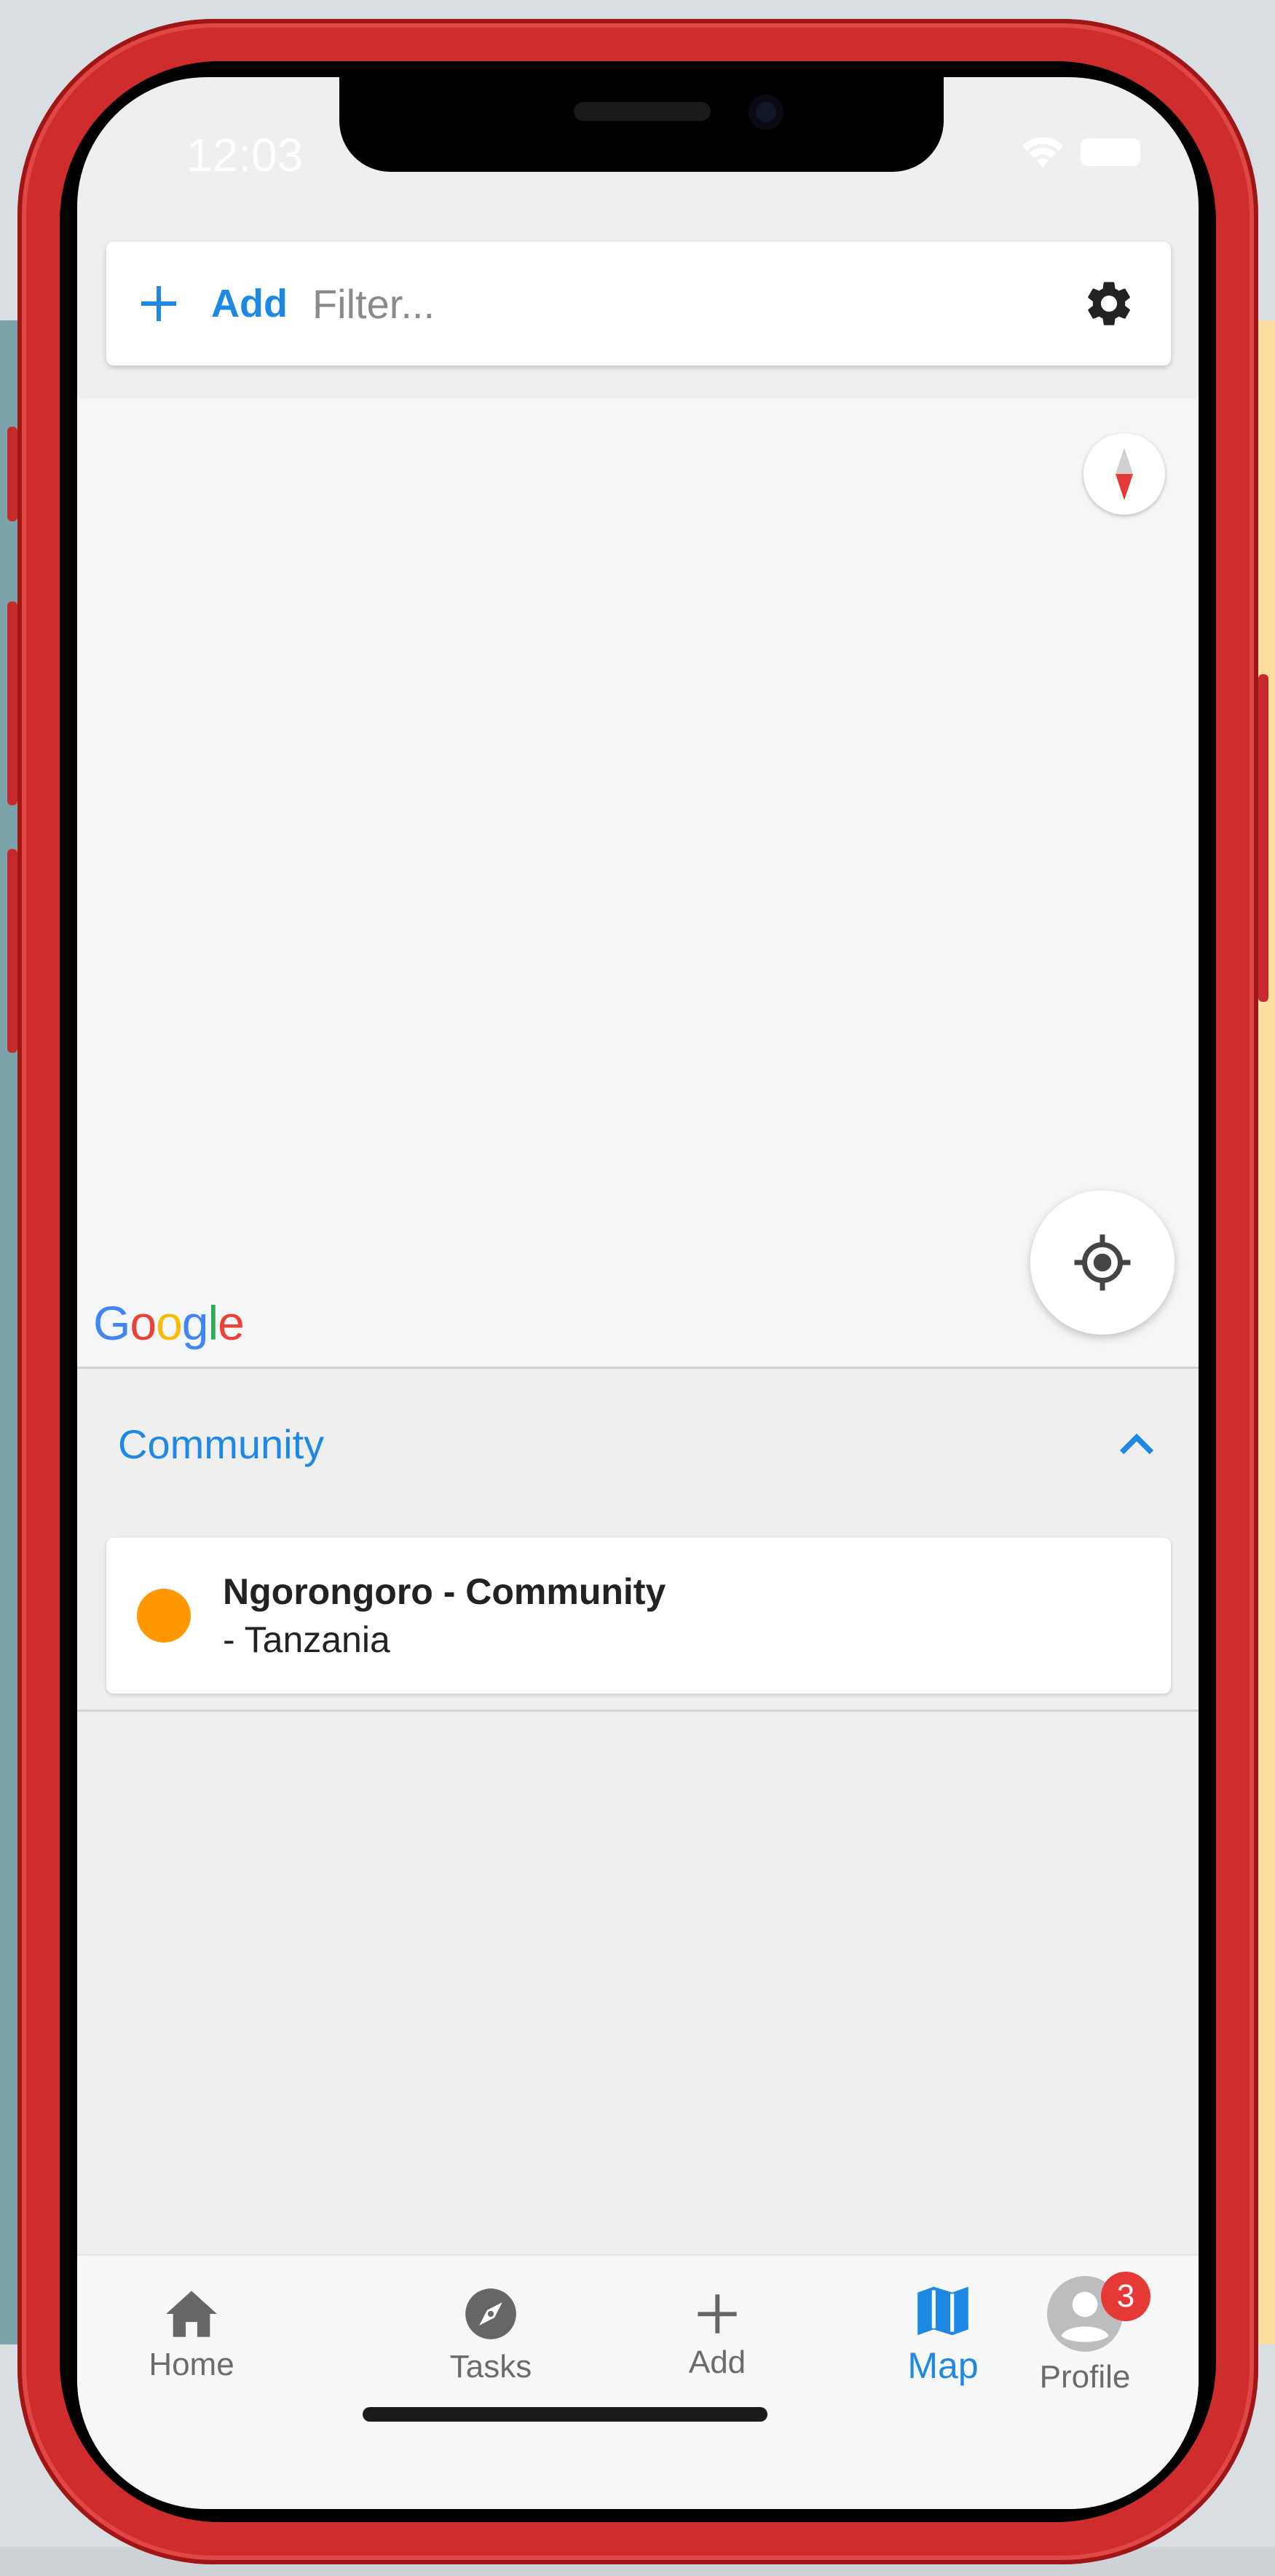  I want to click on home-indicator, so click(565, 2414).